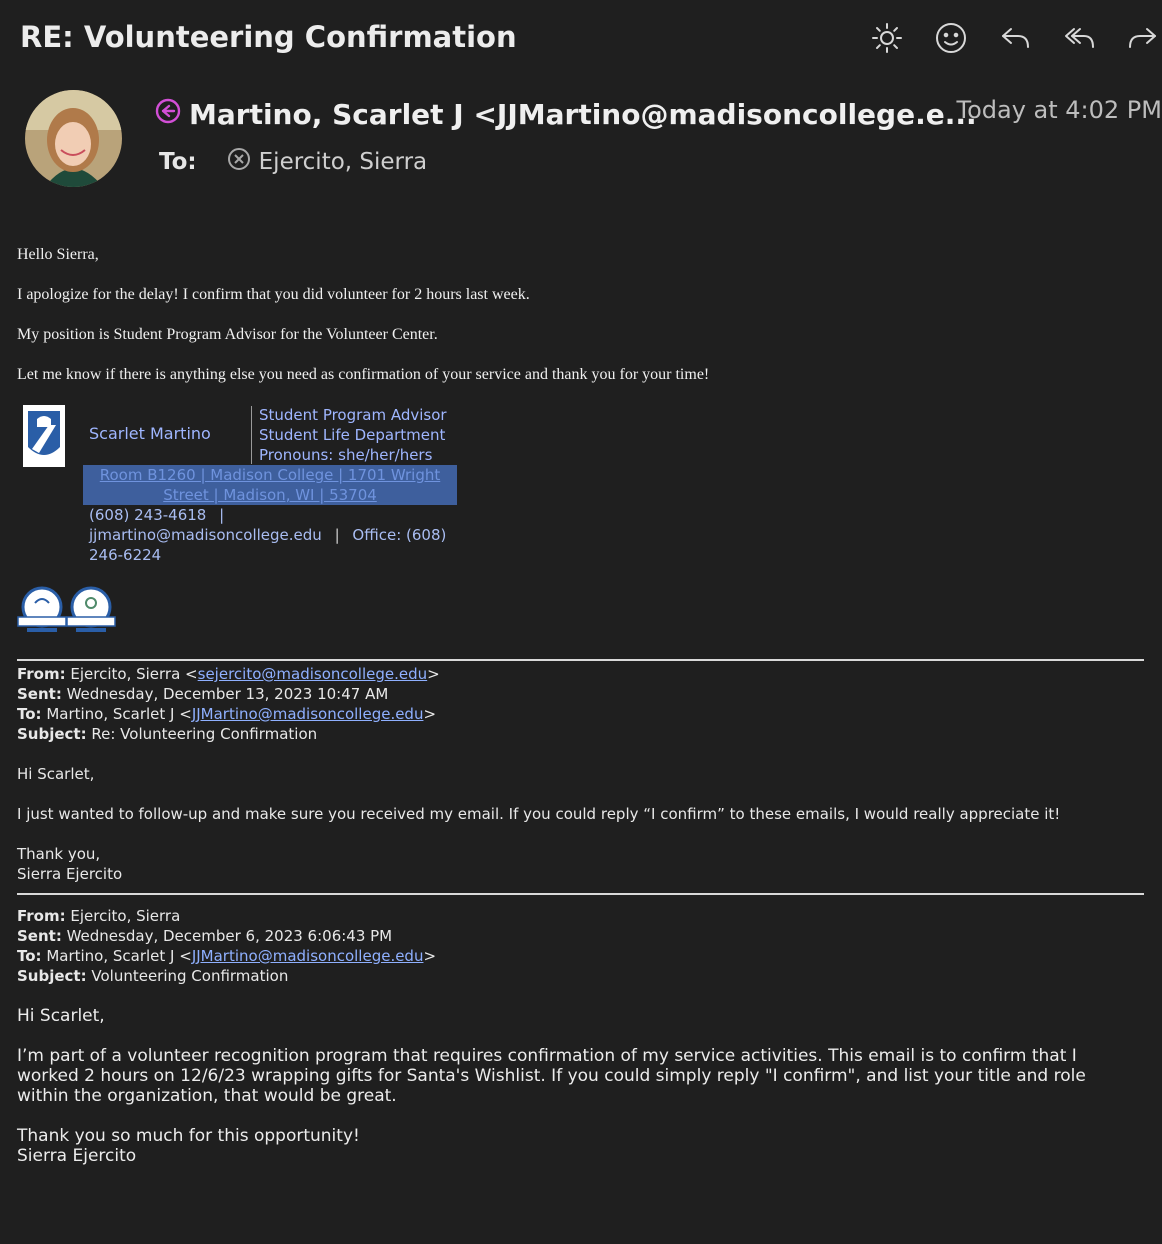 The height and width of the screenshot is (1244, 1162). I want to click on signature-email-link: jjmartino@madisoncollege.edu, so click(205, 535).